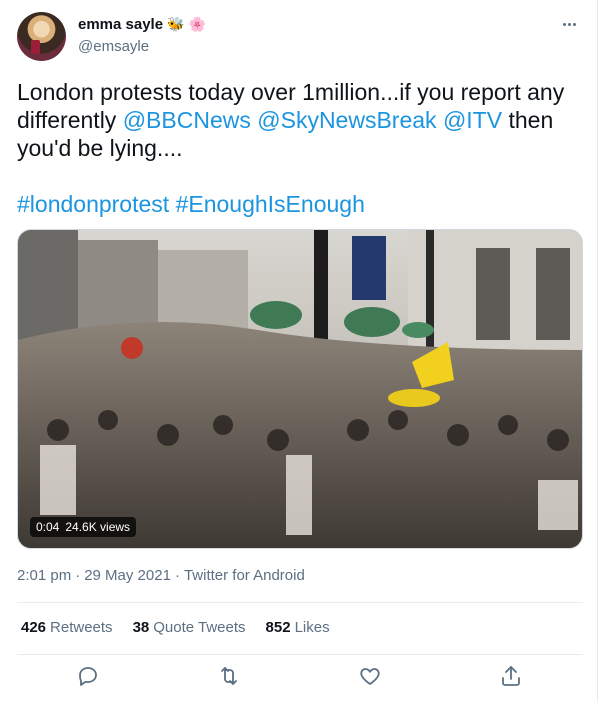 The width and height of the screenshot is (598, 702). I want to click on reply-icon, so click(89, 677).